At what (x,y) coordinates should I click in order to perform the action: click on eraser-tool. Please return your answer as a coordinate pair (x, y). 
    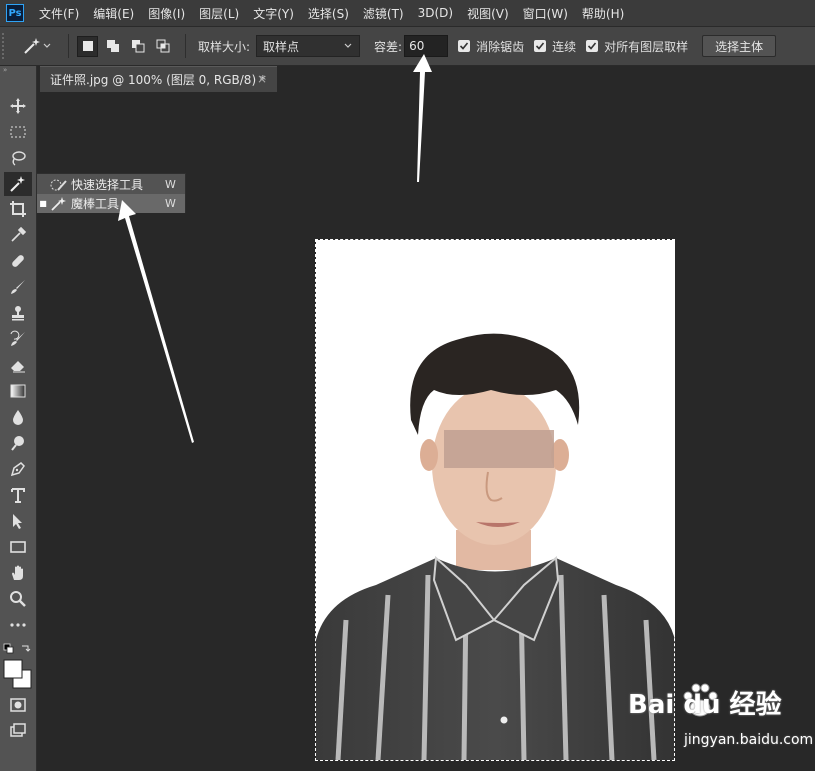
    Looking at the image, I should click on (18, 365).